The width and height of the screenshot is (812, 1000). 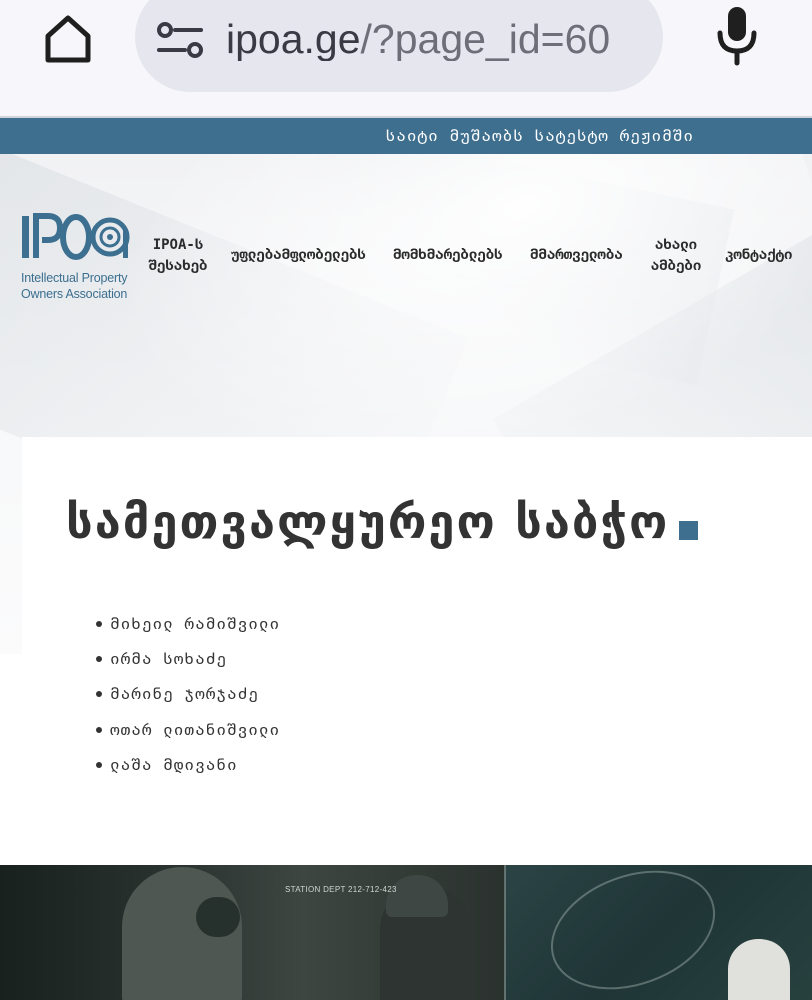 I want to click on nav-news: ახალი ამბები, so click(x=676, y=256).